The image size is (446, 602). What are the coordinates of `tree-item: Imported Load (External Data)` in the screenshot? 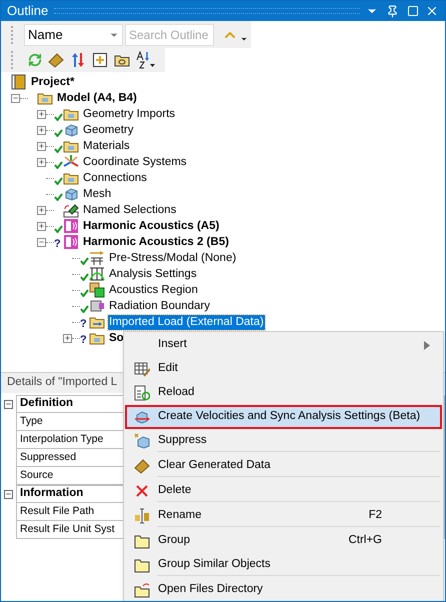 It's located at (186, 322).